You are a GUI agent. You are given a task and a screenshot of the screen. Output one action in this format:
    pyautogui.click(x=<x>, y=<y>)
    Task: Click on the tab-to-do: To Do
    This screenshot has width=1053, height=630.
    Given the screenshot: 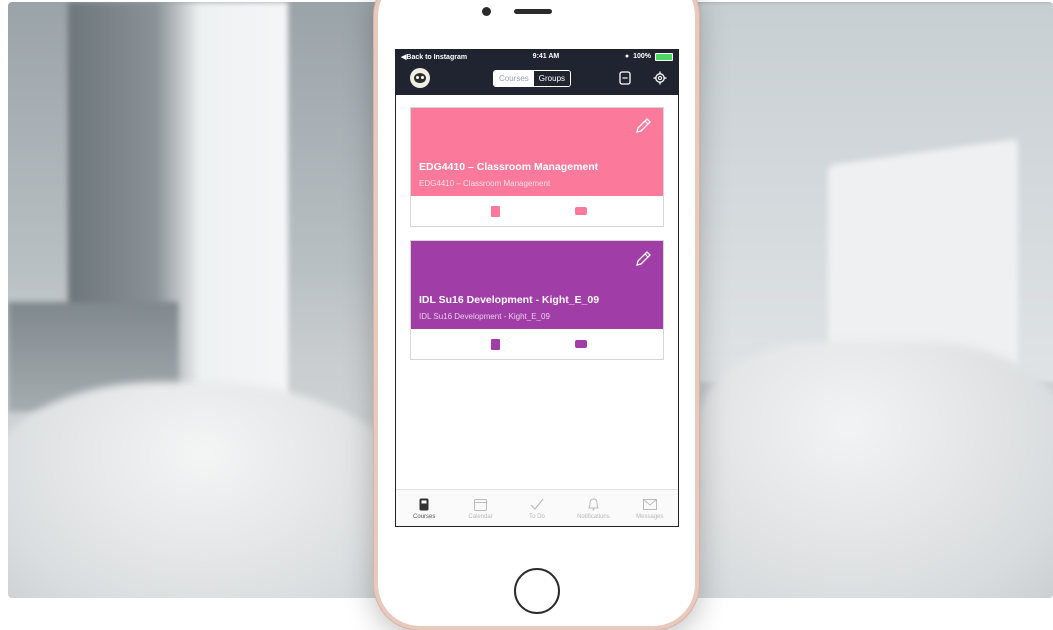 What is the action you would take?
    pyautogui.click(x=537, y=508)
    